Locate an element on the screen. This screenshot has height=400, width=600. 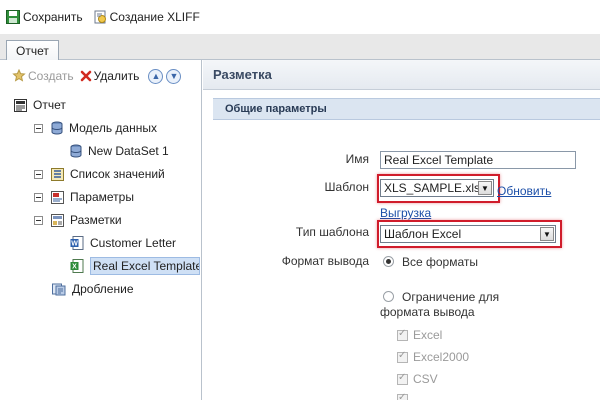
download-link: Выгрузка is located at coordinates (405, 213).